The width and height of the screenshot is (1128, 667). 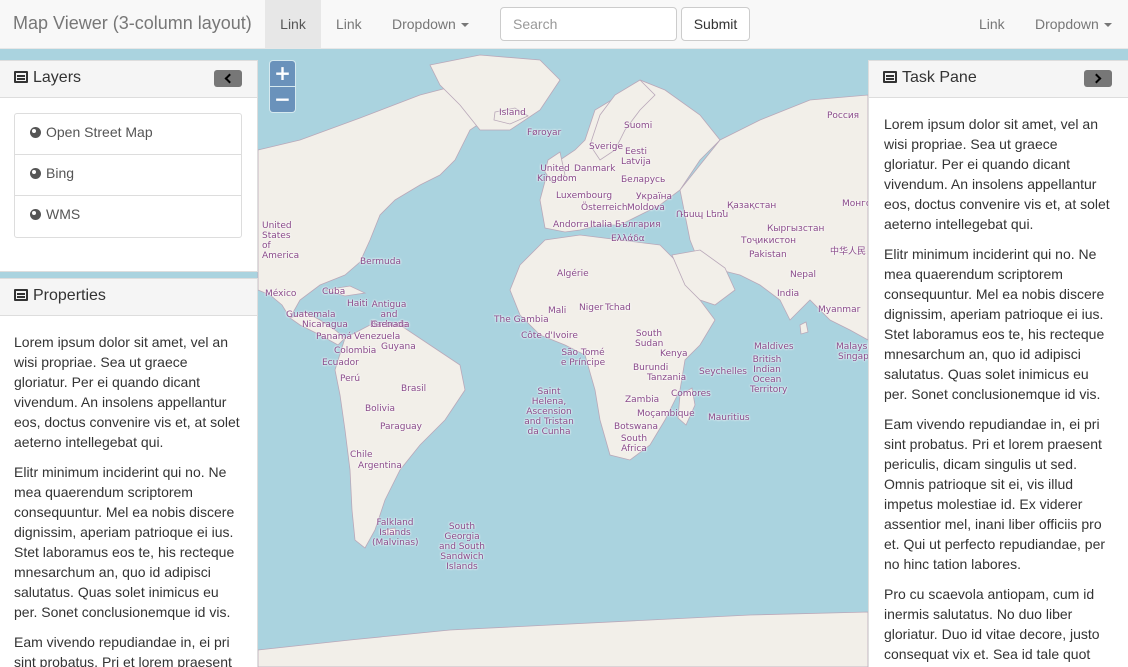 I want to click on map-label: Kenya, so click(x=674, y=354).